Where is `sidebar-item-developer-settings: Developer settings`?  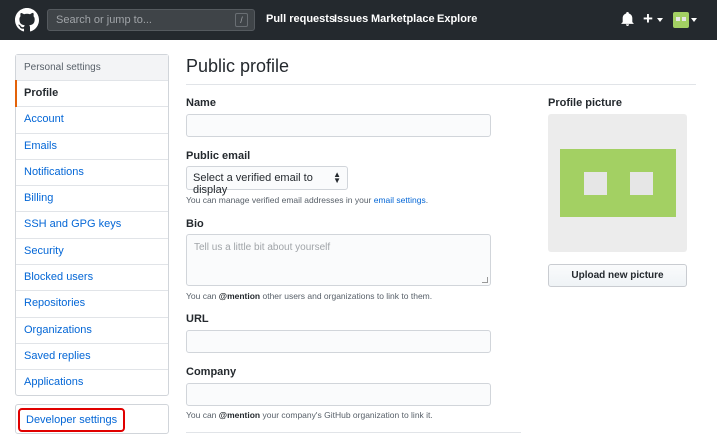
sidebar-item-developer-settings: Developer settings is located at coordinates (72, 420).